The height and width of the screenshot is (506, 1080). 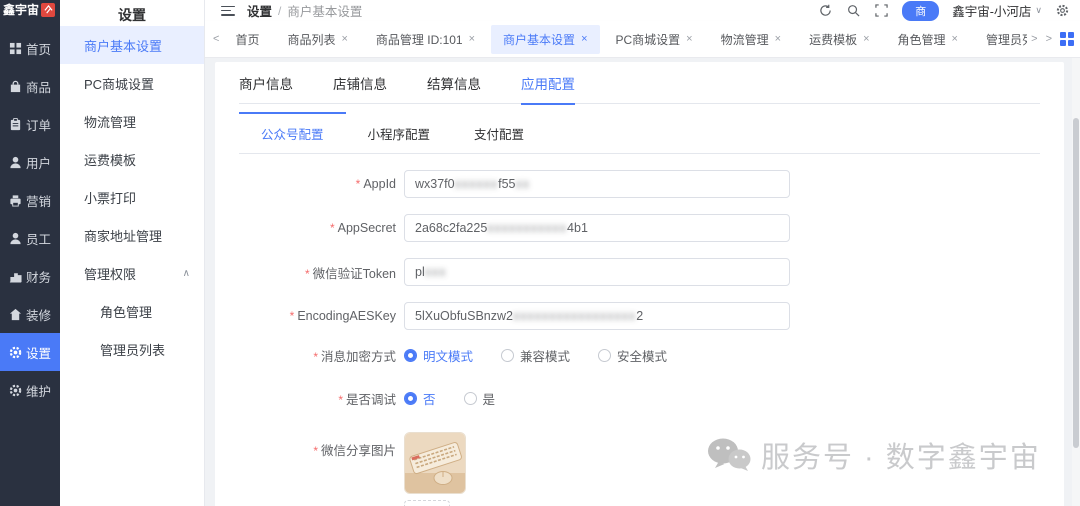 I want to click on logo: 鑫宇宙, so click(x=30, y=9).